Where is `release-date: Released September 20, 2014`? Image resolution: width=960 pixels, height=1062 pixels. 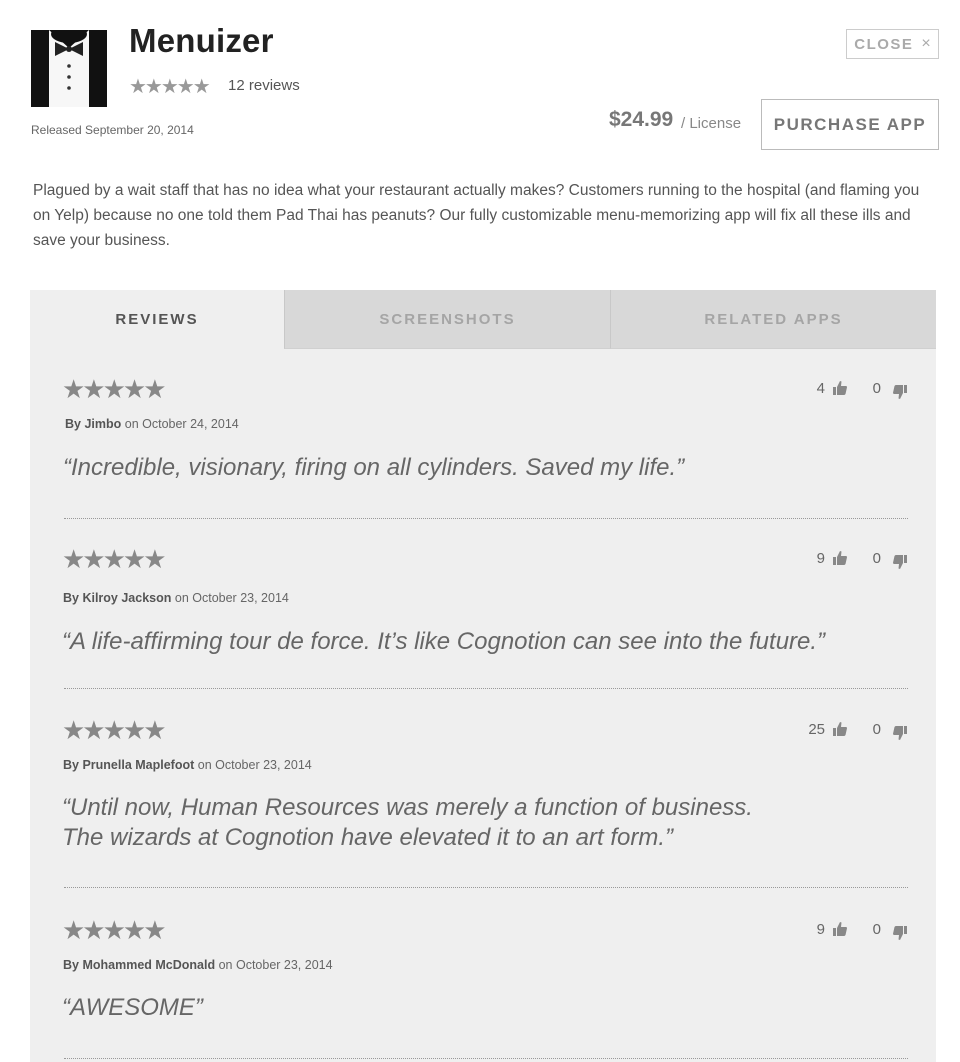
release-date: Released September 20, 2014 is located at coordinates (112, 130).